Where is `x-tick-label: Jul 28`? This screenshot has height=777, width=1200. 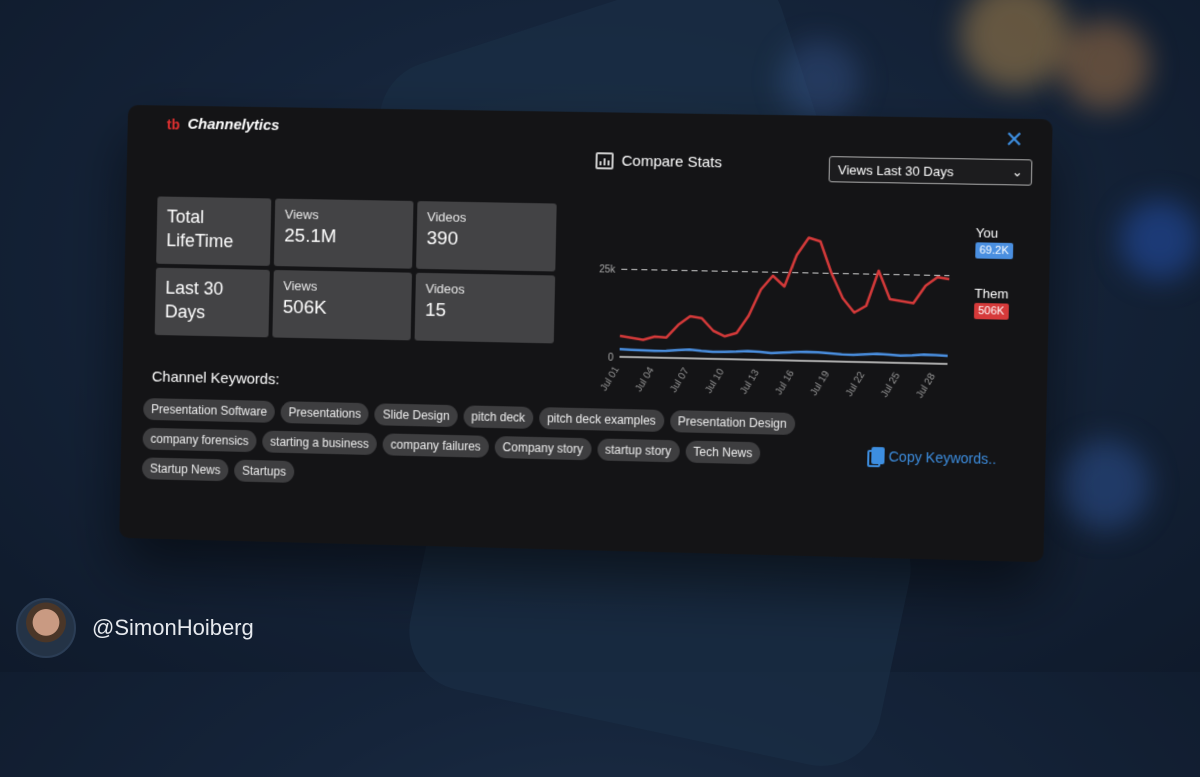
x-tick-label: Jul 28 is located at coordinates (926, 385).